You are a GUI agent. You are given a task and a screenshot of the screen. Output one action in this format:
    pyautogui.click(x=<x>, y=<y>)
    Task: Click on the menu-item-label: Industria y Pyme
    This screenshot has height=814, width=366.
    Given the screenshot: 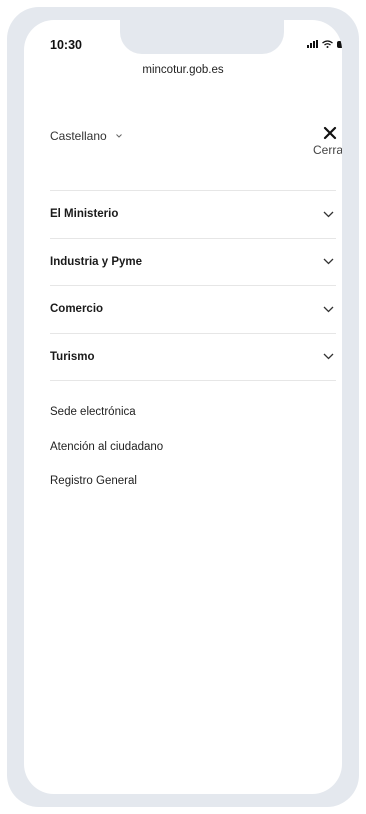 What is the action you would take?
    pyautogui.click(x=96, y=261)
    